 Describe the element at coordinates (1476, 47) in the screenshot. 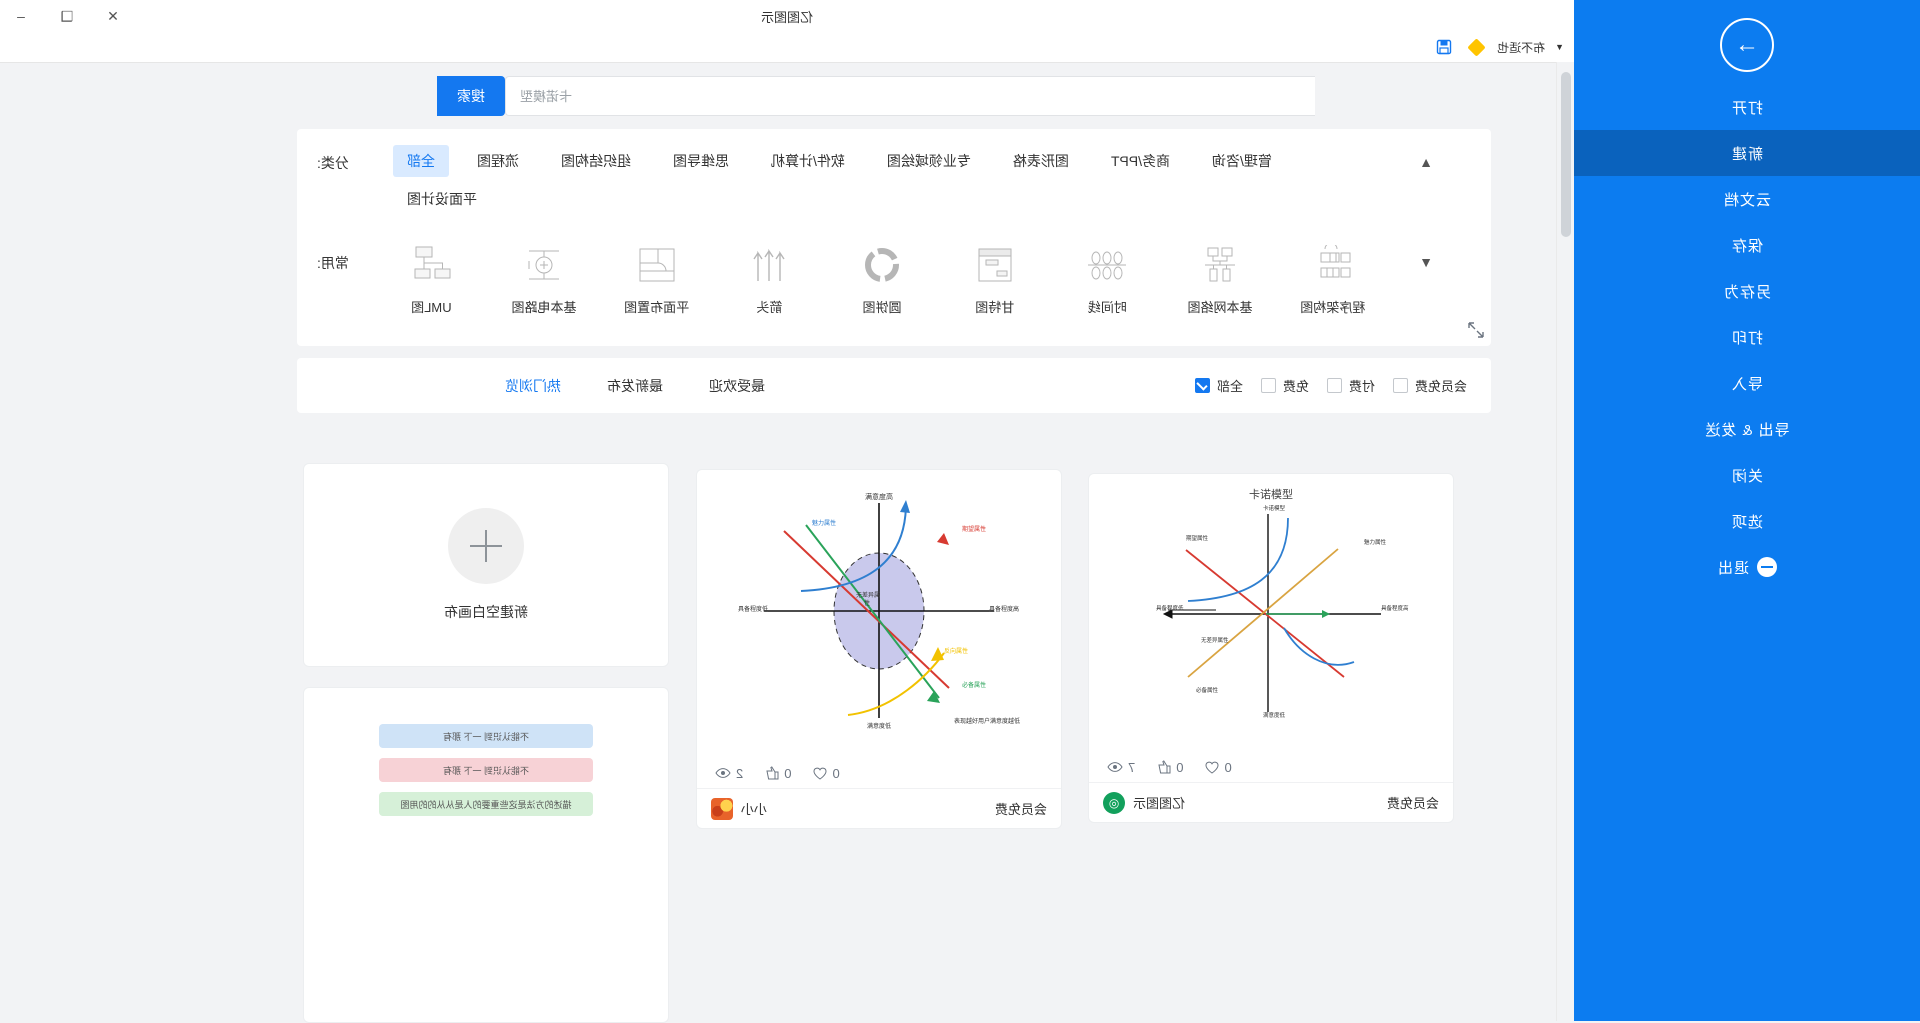

I see `diamond-icon` at that location.